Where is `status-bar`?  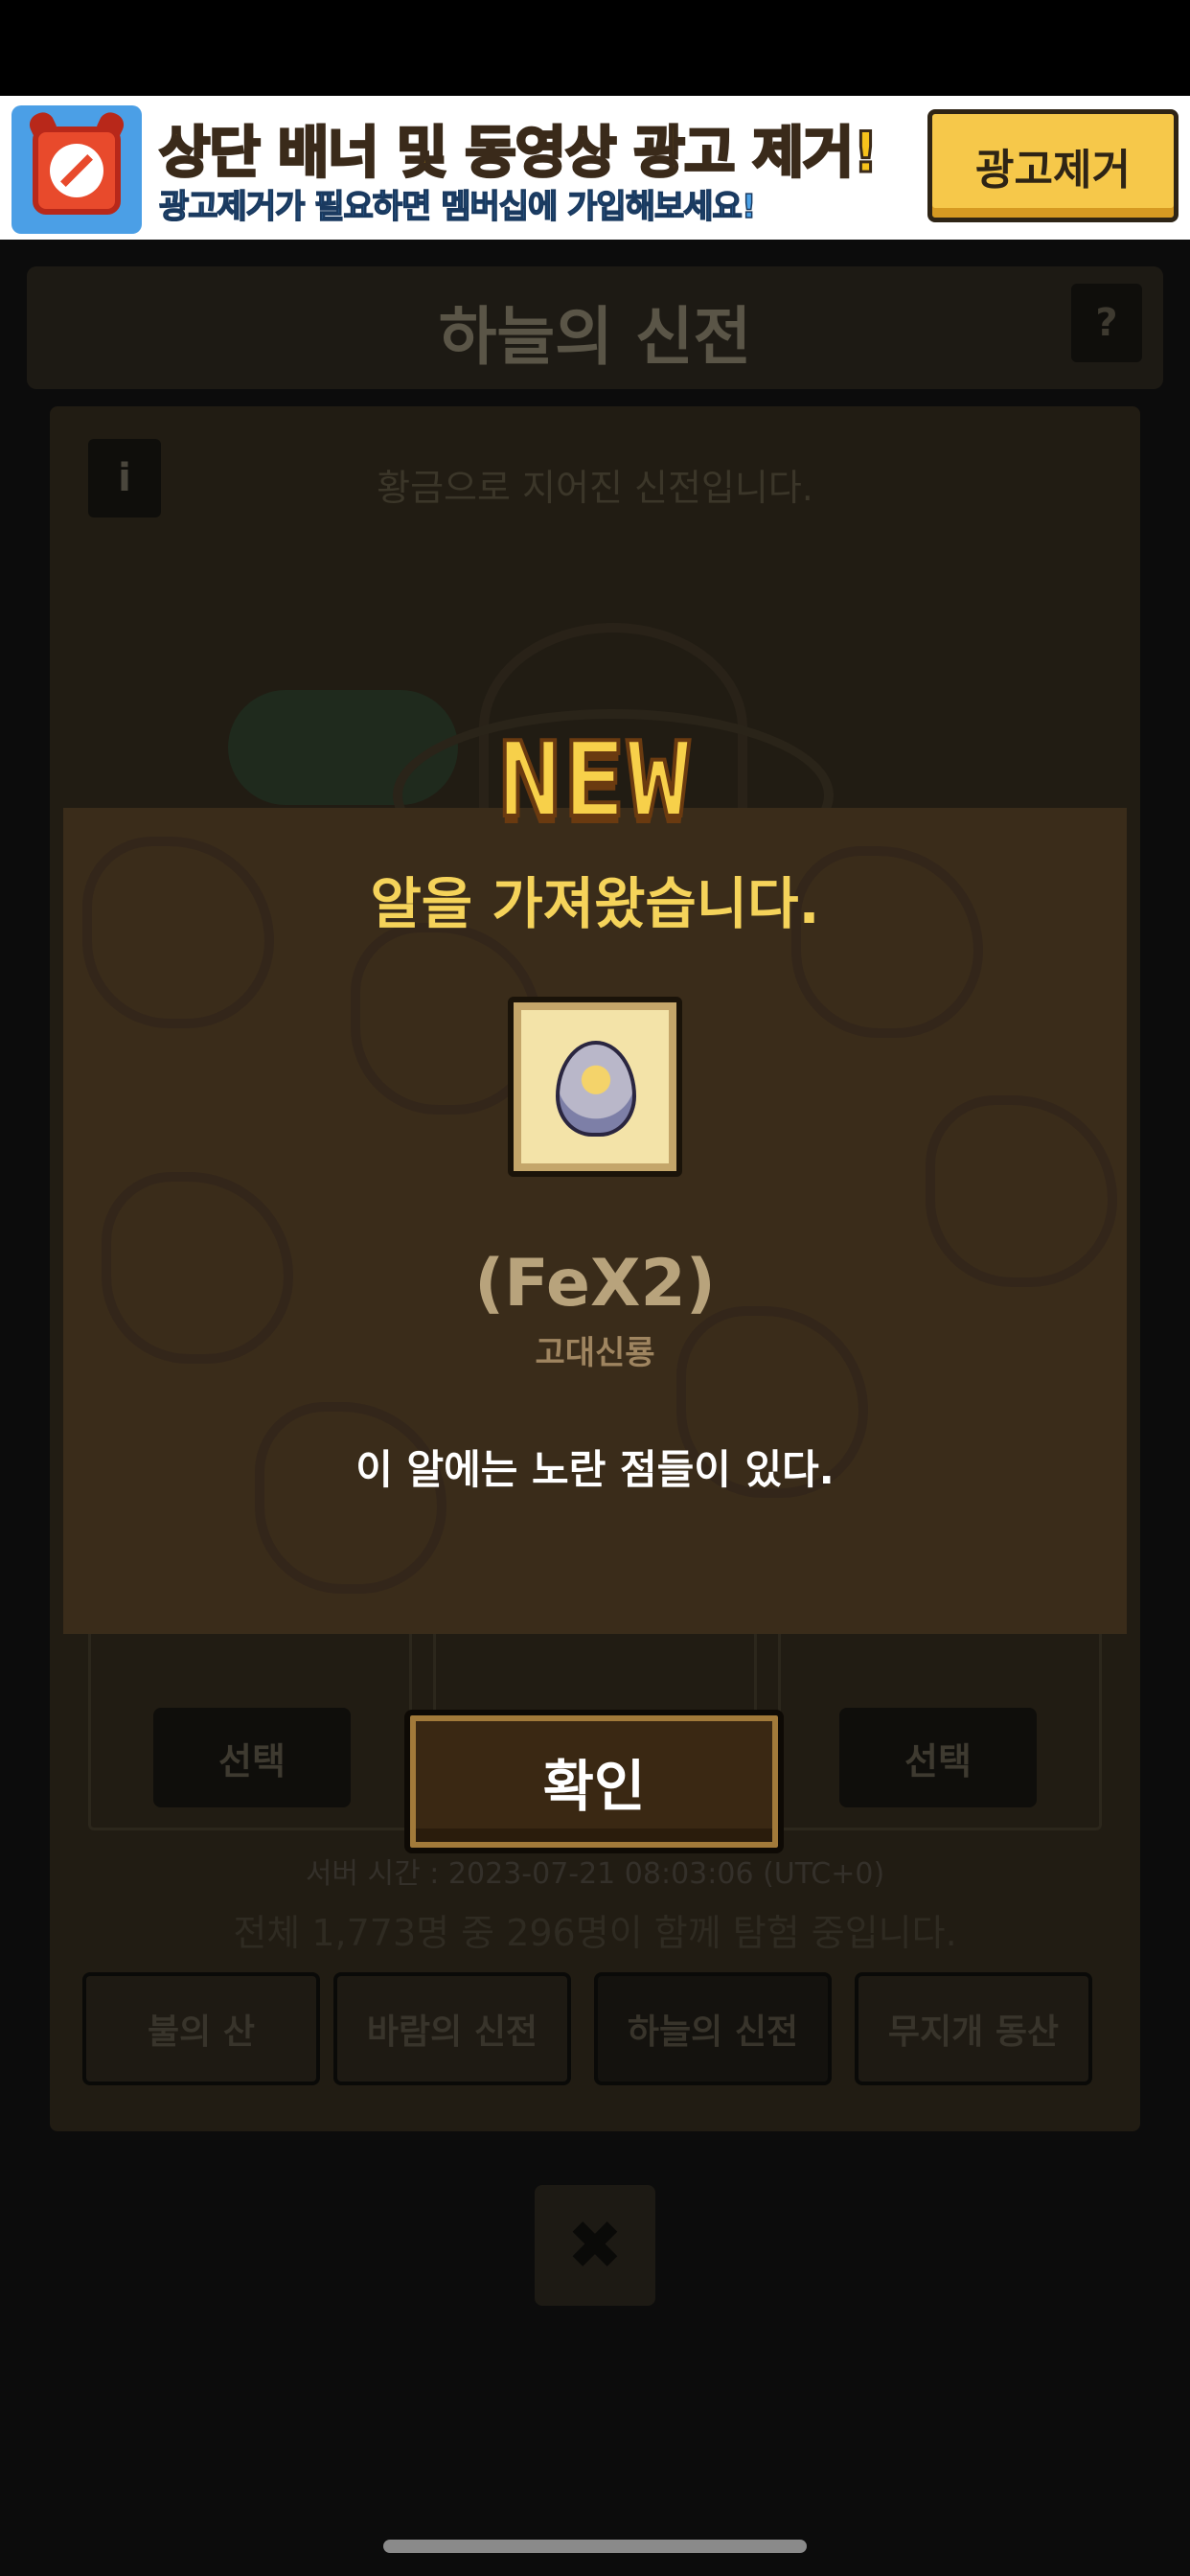 status-bar is located at coordinates (595, 48).